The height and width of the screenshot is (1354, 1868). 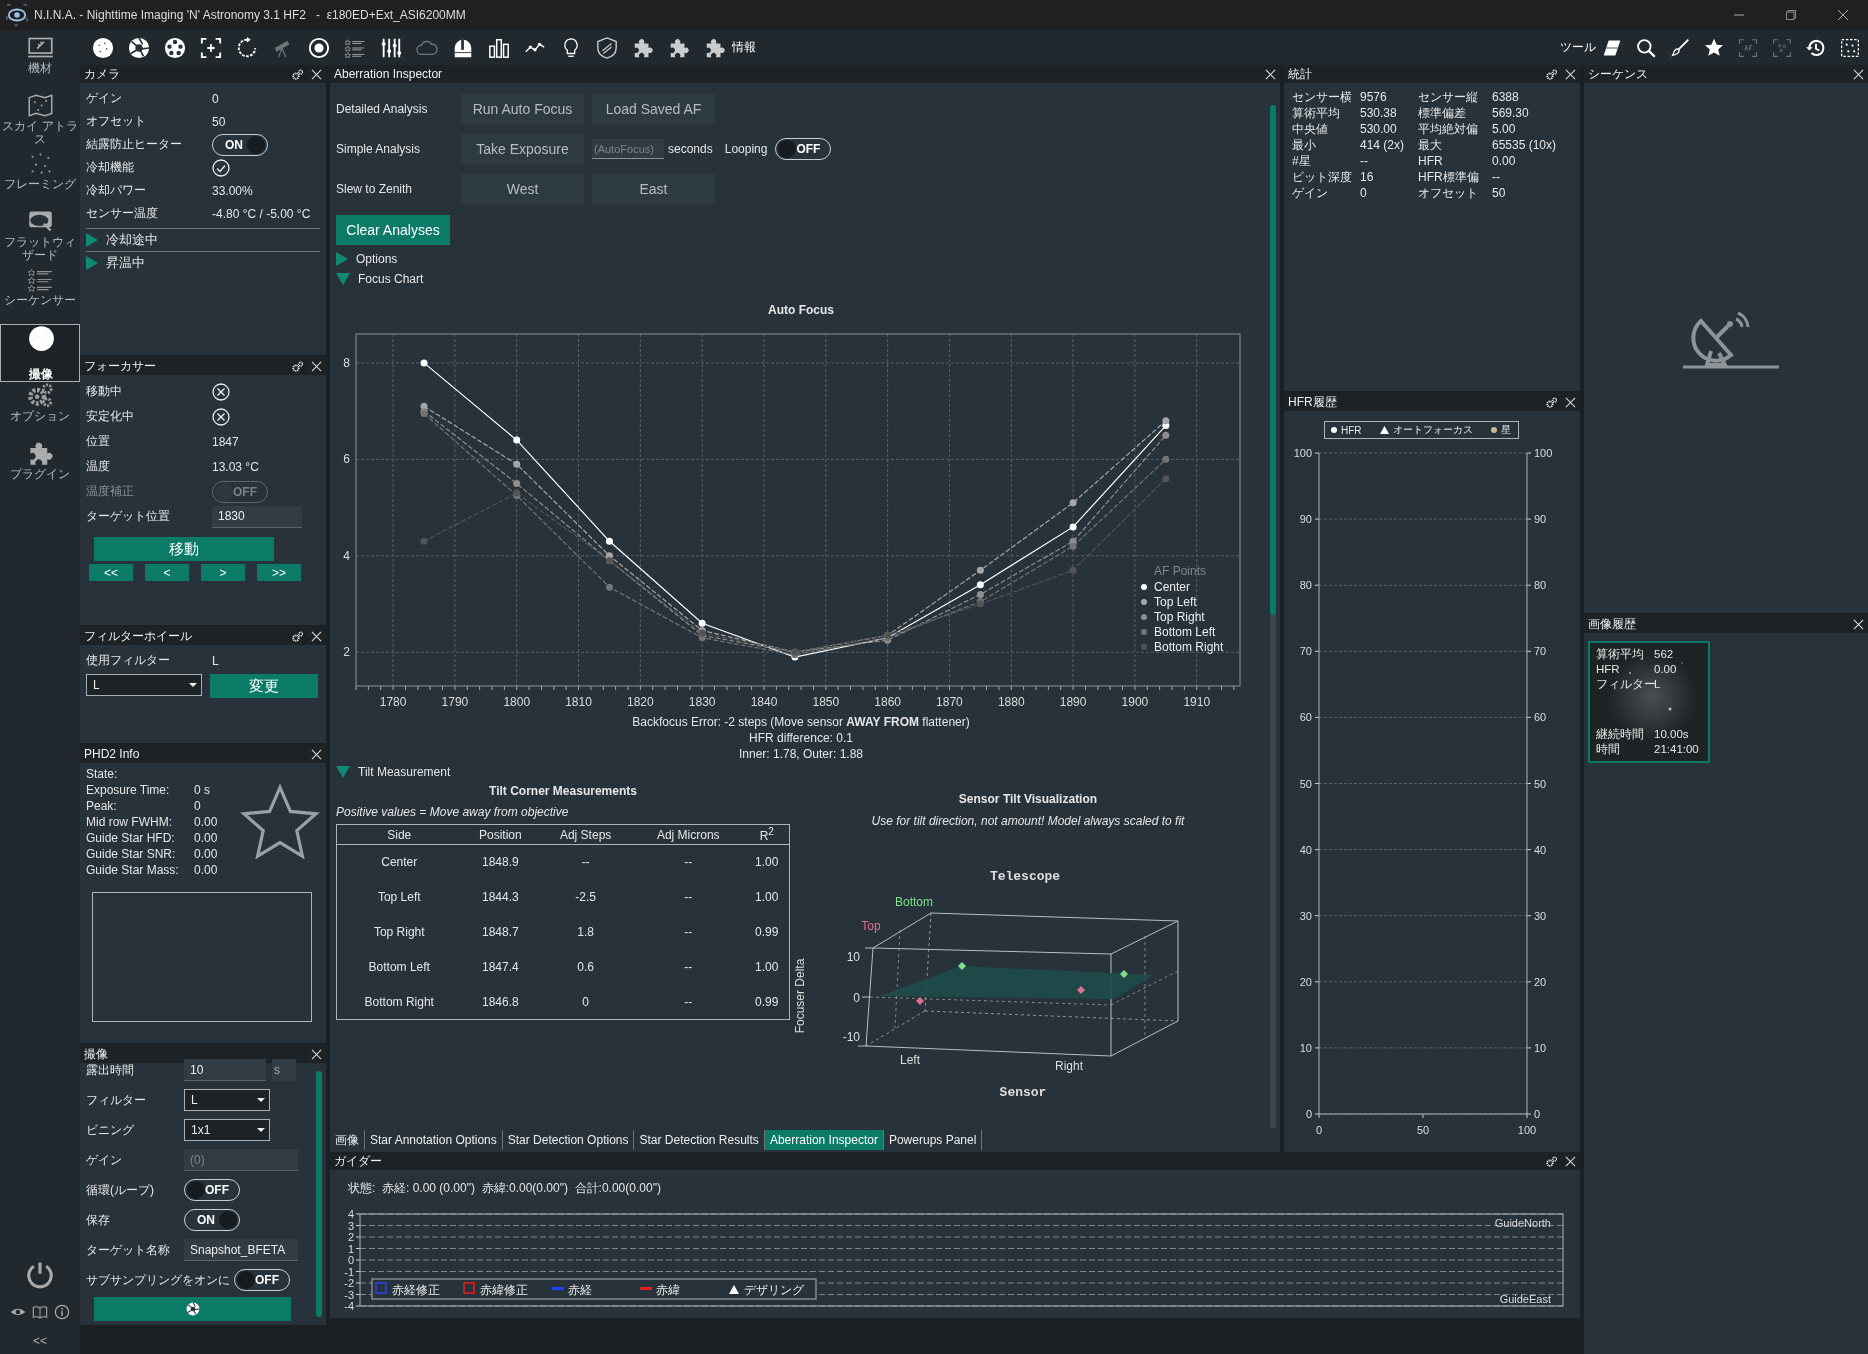 What do you see at coordinates (568, 1140) in the screenshot?
I see `tab: Star Detection Options` at bounding box center [568, 1140].